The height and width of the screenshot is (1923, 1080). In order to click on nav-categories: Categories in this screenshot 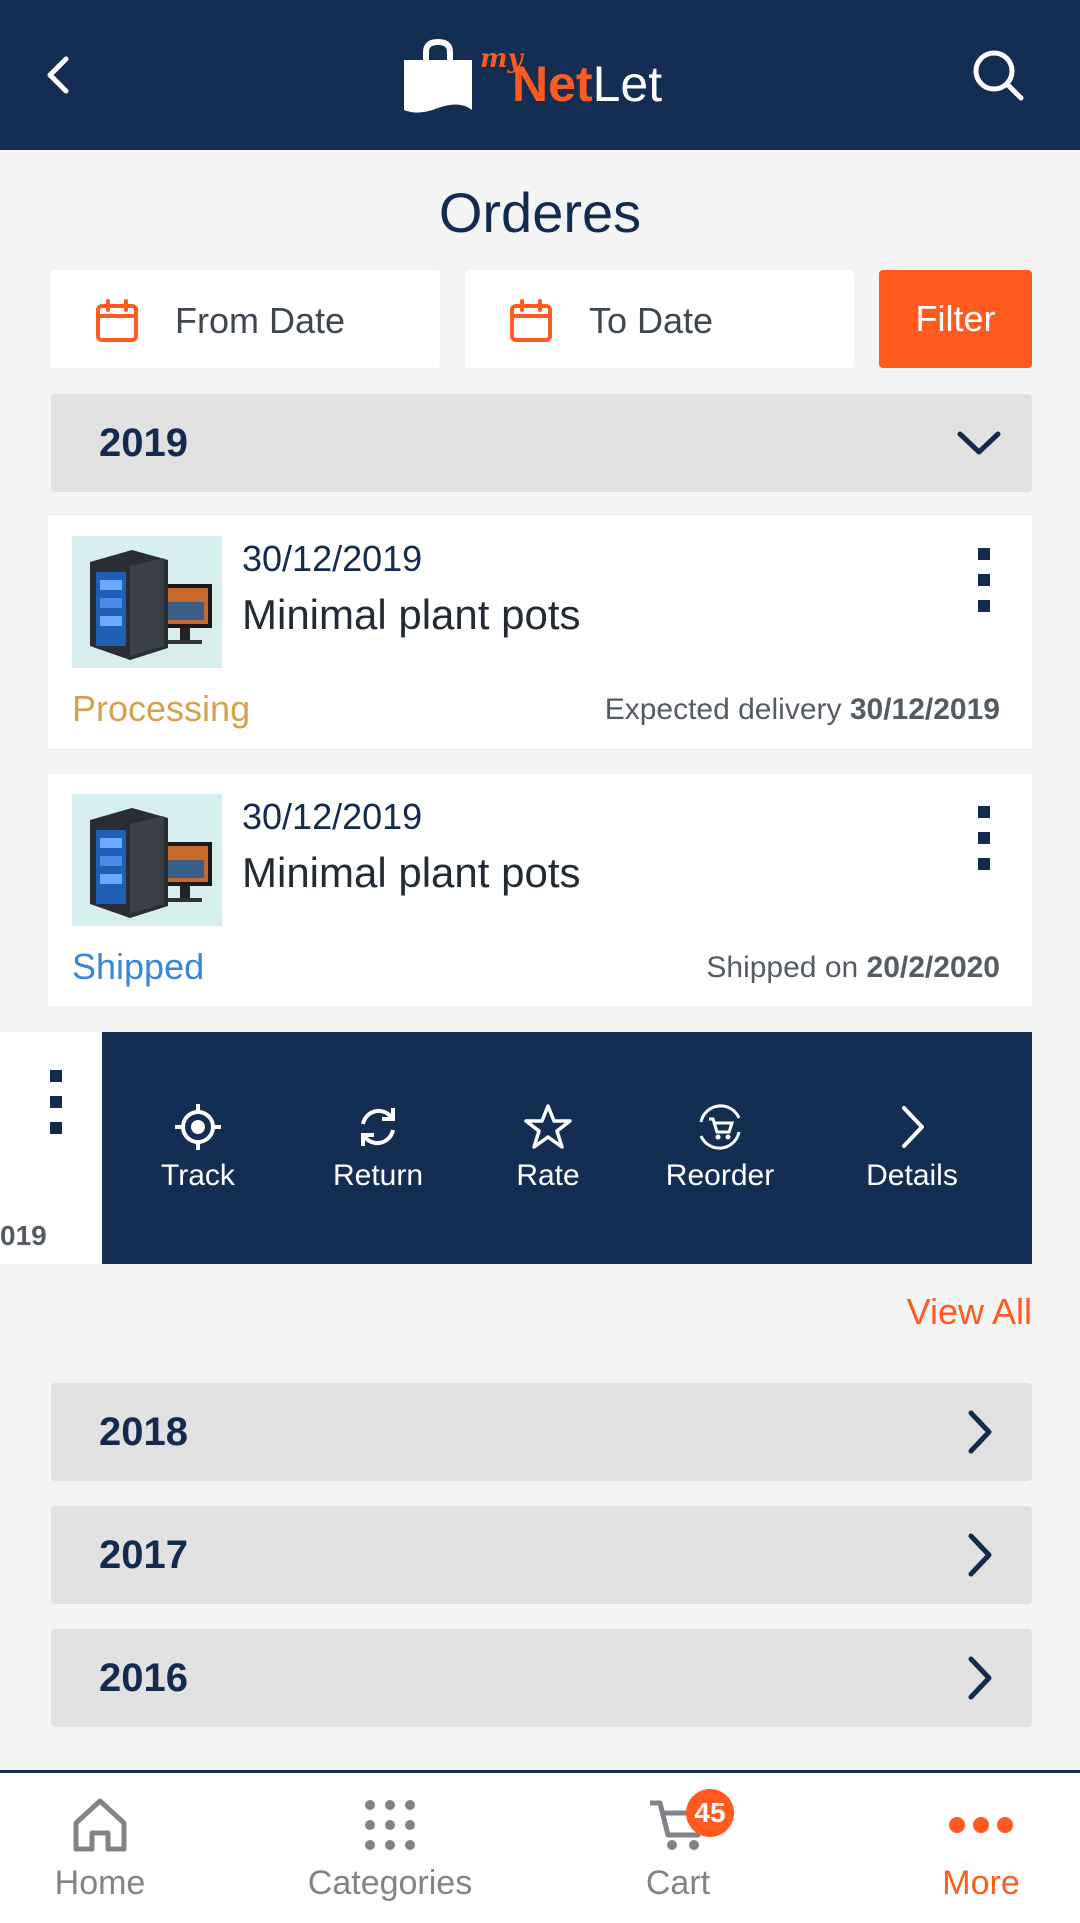, I will do `click(390, 1848)`.